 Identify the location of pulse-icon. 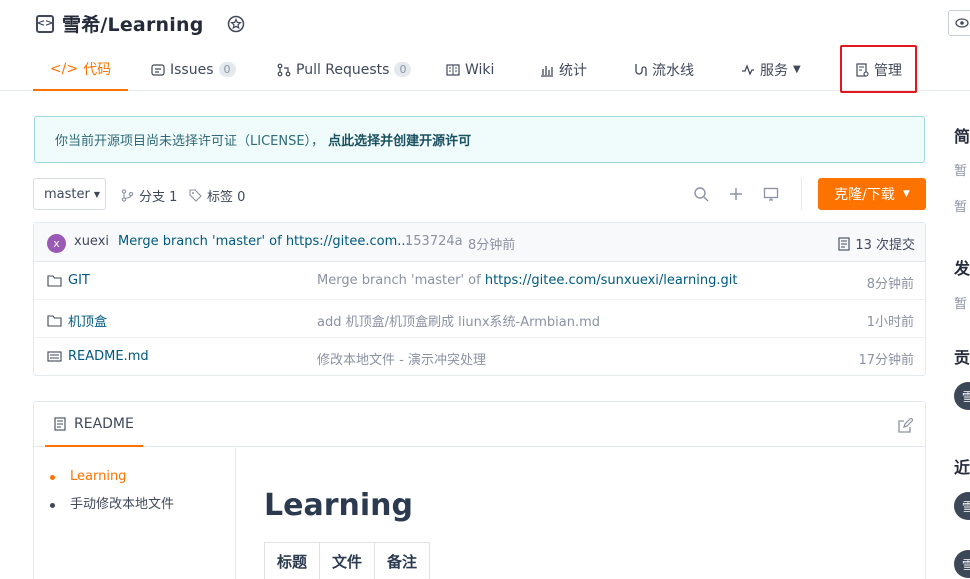
(748, 69).